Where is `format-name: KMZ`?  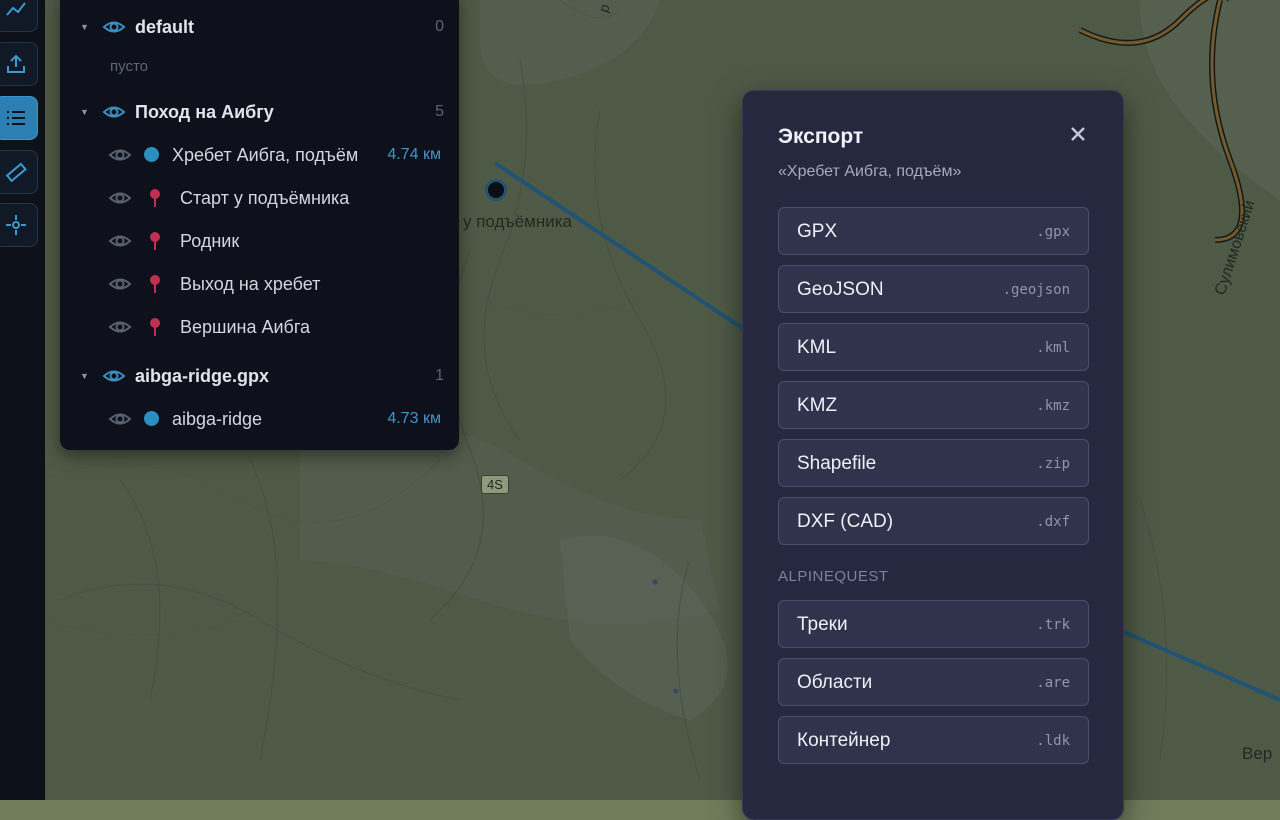
format-name: KMZ is located at coordinates (817, 405).